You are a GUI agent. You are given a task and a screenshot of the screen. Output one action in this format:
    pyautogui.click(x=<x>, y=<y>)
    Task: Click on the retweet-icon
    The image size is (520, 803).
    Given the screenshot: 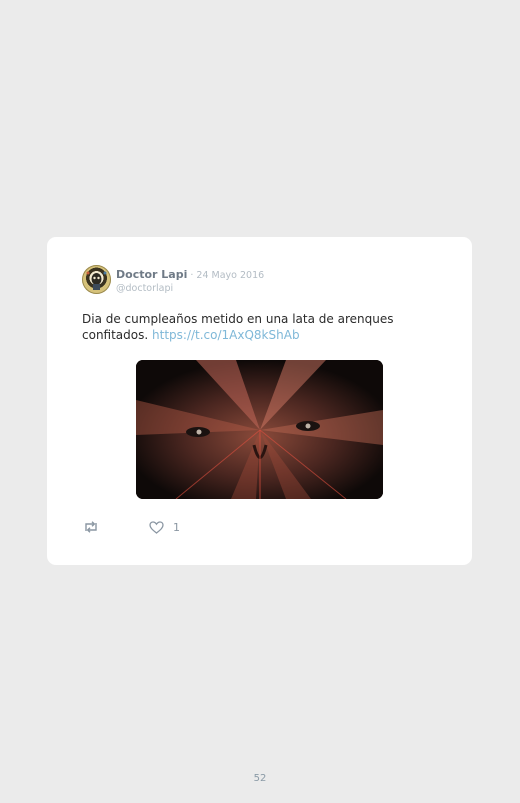 What is the action you would take?
    pyautogui.click(x=91, y=527)
    